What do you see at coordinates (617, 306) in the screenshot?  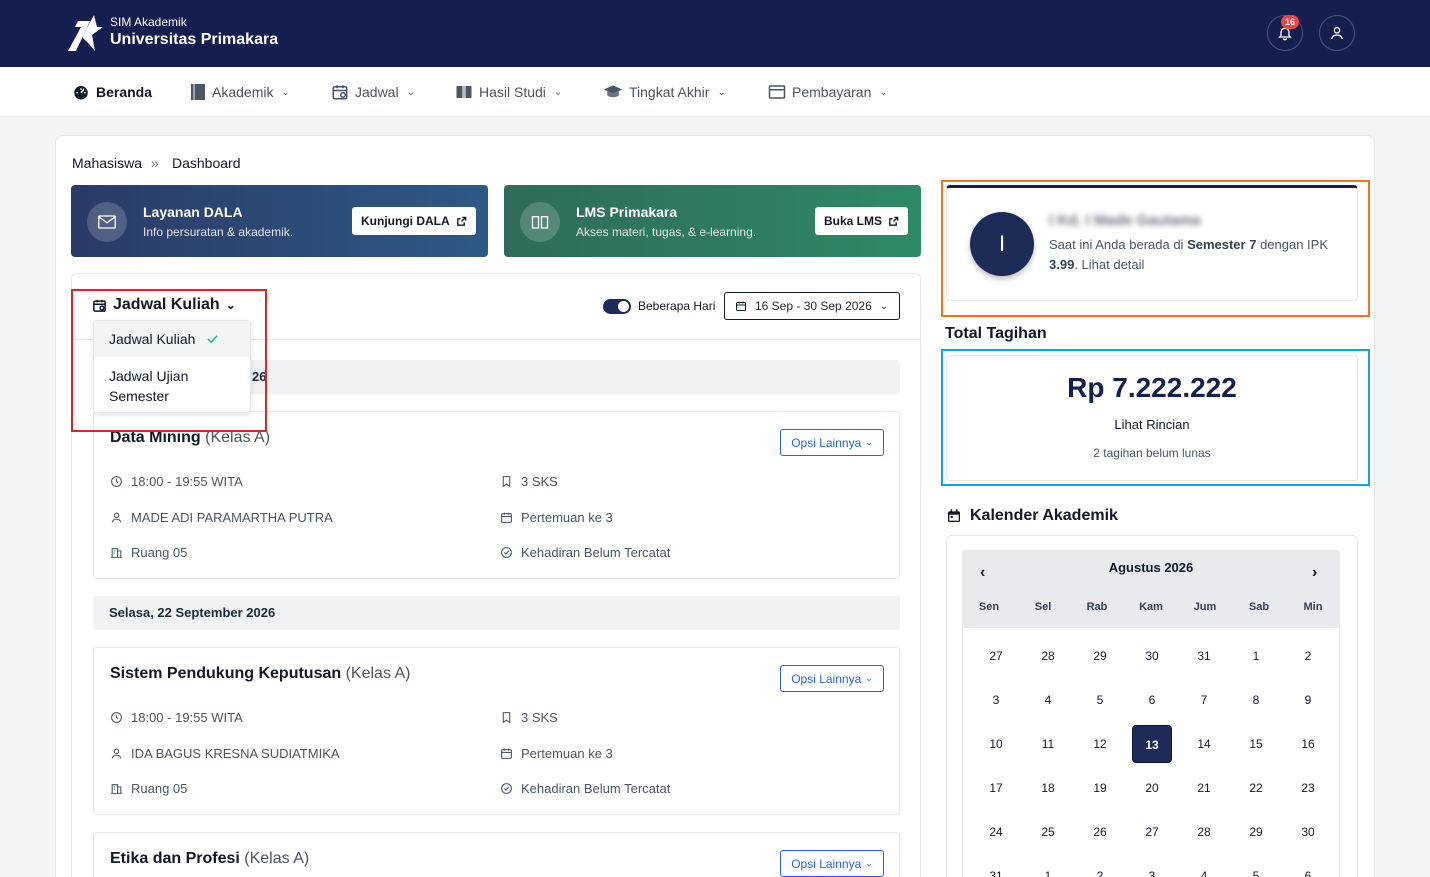 I see `multi-day-toggle` at bounding box center [617, 306].